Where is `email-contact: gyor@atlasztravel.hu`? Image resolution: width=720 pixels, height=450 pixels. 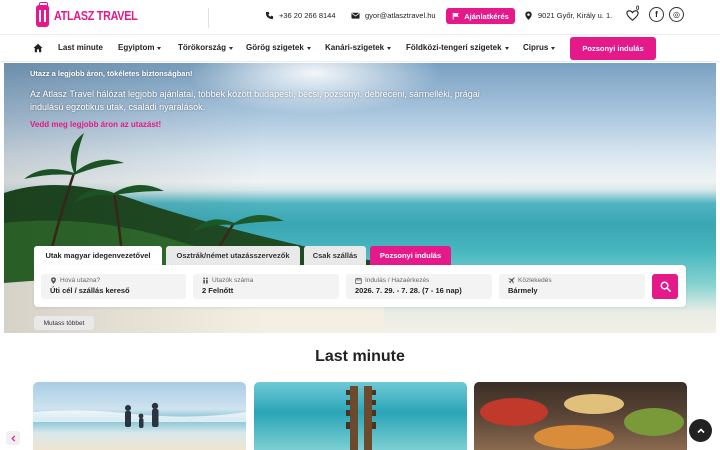 email-contact: gyor@atlasztravel.hu is located at coordinates (393, 15).